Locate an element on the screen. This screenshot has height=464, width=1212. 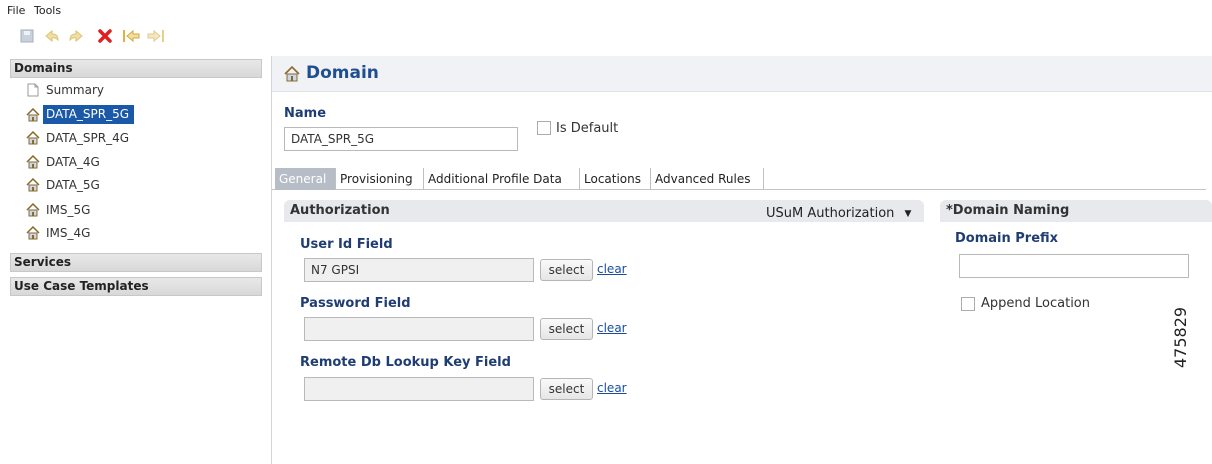
name-input: DATA_SPR_5G is located at coordinates (401, 139).